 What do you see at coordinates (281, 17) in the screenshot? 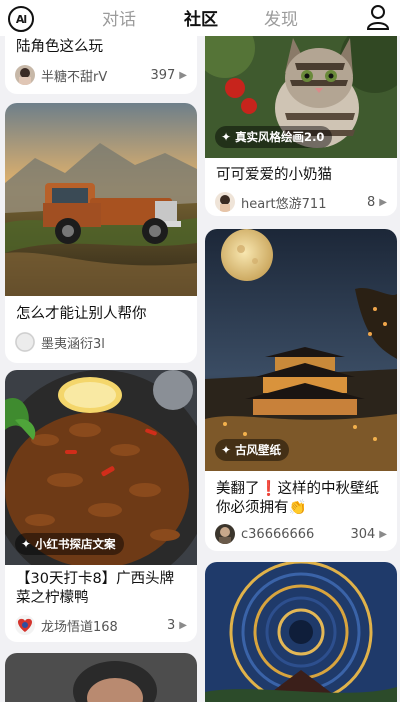
I see `tab-discover: 发现` at bounding box center [281, 17].